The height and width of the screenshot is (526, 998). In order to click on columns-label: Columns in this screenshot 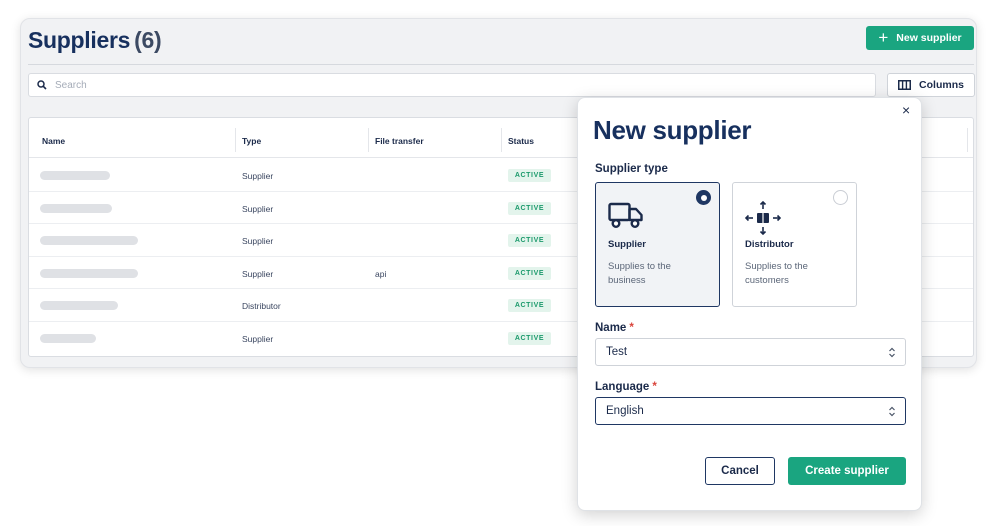, I will do `click(941, 85)`.